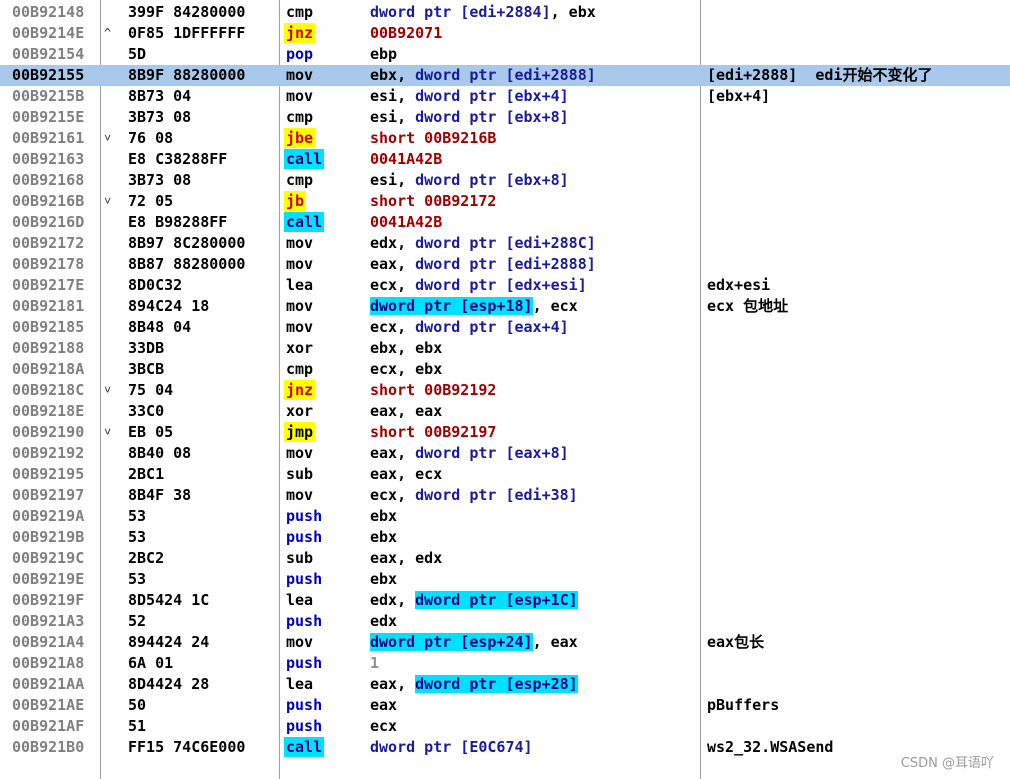 The height and width of the screenshot is (779, 1010). What do you see at coordinates (178, 159) in the screenshot?
I see `hex-bytes-cell: E8 C38288FF` at bounding box center [178, 159].